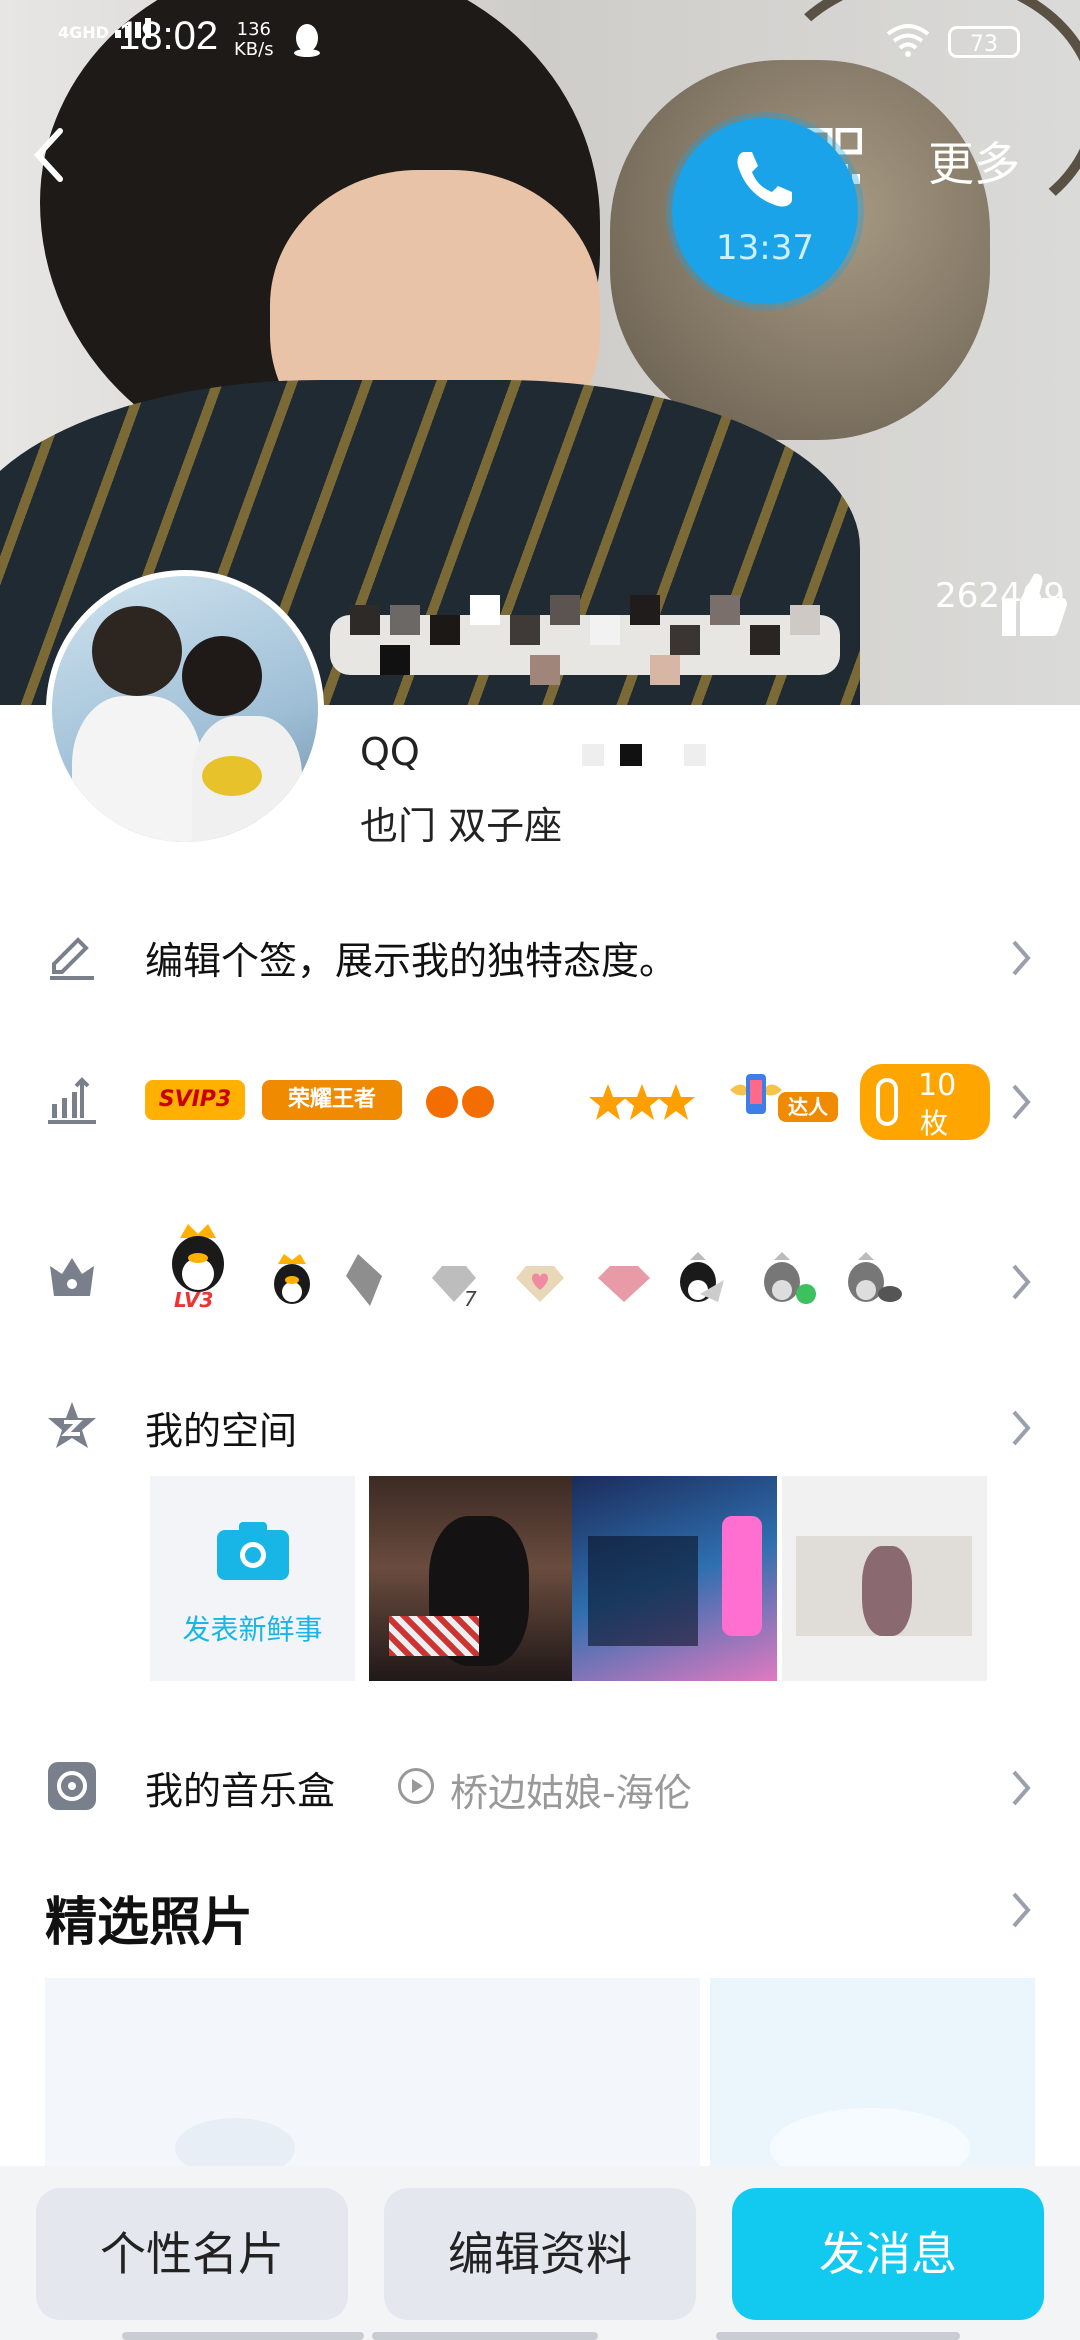  Describe the element at coordinates (808, 1107) in the screenshot. I see `daren-label: 达人` at that location.